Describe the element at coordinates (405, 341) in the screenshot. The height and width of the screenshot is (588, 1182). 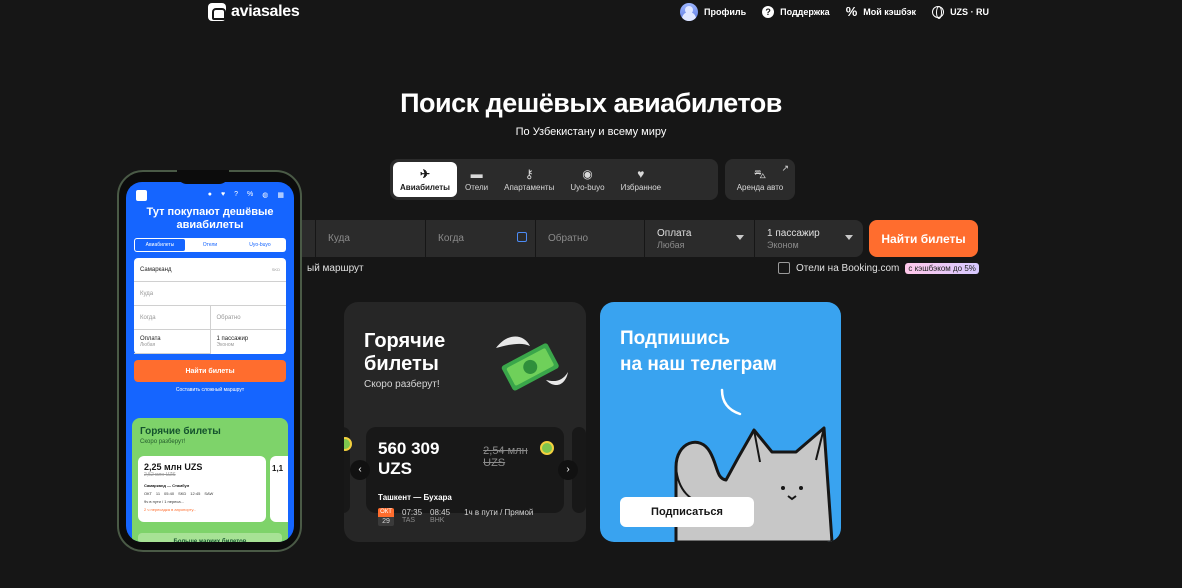
I see `hot-title-line1: Горячие` at that location.